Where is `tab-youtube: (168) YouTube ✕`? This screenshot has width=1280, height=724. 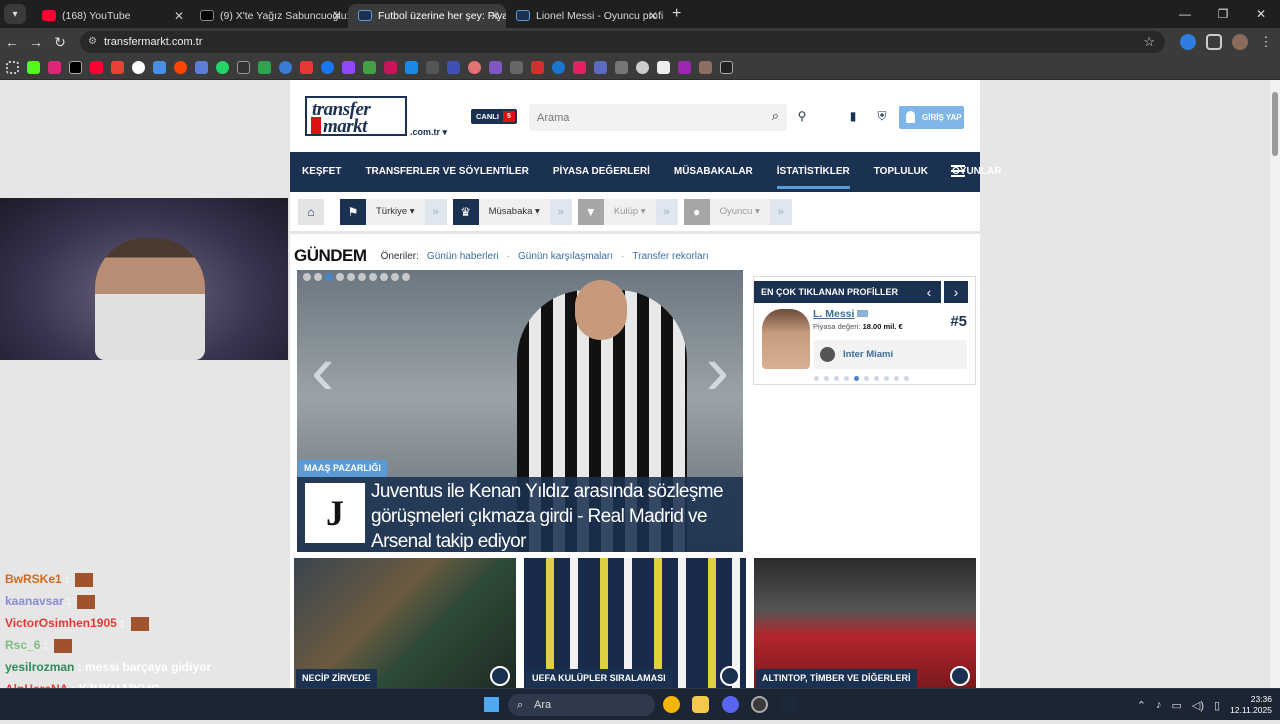
tab-youtube: (168) YouTube ✕ is located at coordinates (111, 16).